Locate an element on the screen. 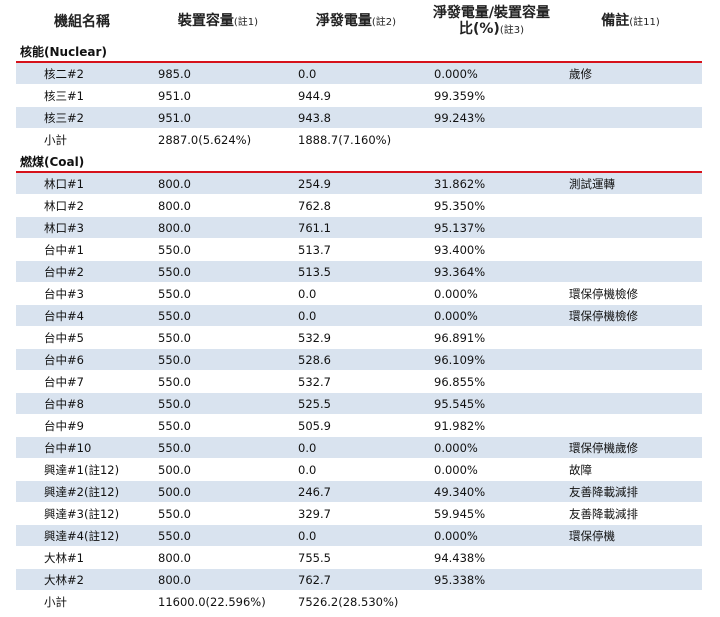 The image size is (720, 617). col-remark-note: (註11) is located at coordinates (644, 22).